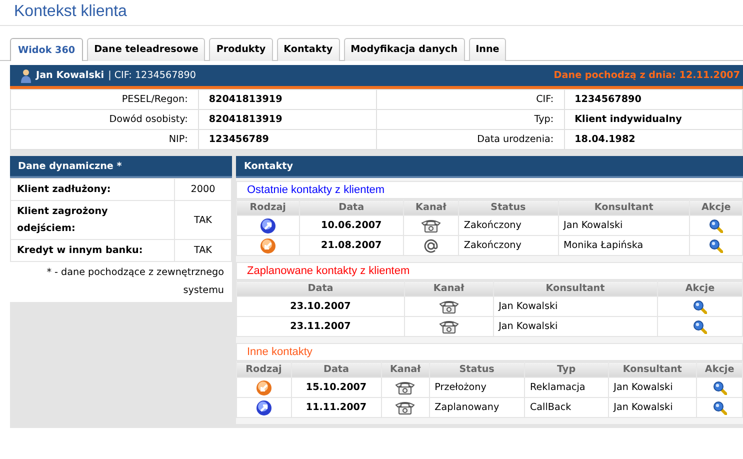  What do you see at coordinates (489, 190) in the screenshot?
I see `section-title: Ostatnie kontakty z klientem` at bounding box center [489, 190].